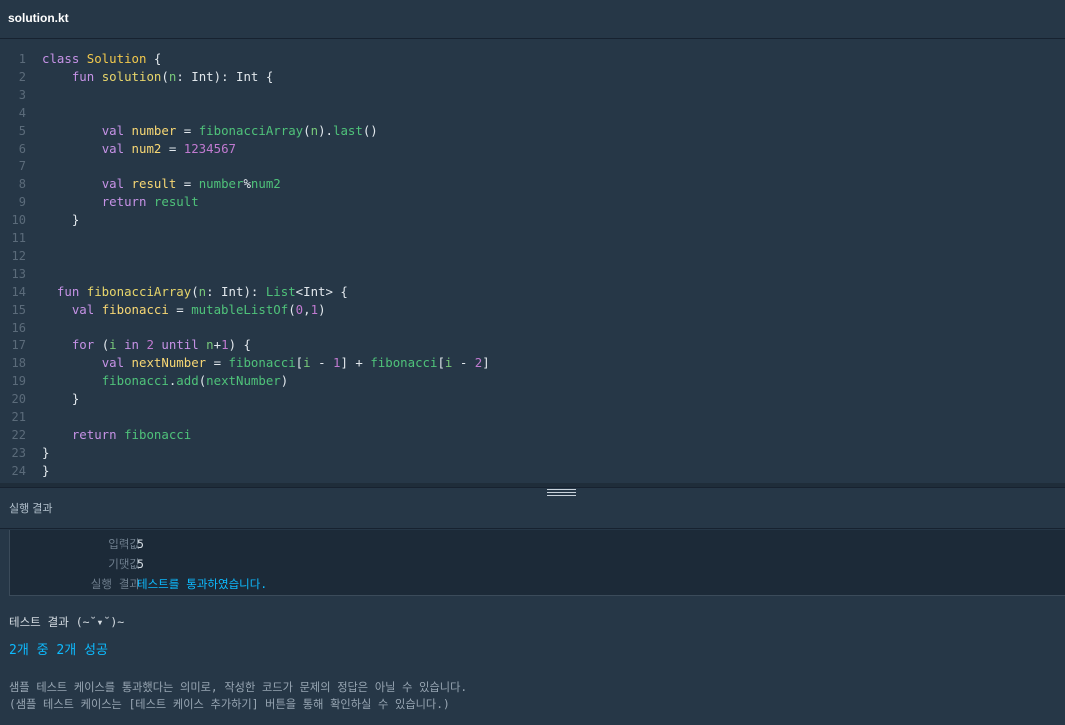 Image resolution: width=1065 pixels, height=725 pixels. I want to click on line-number: 20, so click(18, 399).